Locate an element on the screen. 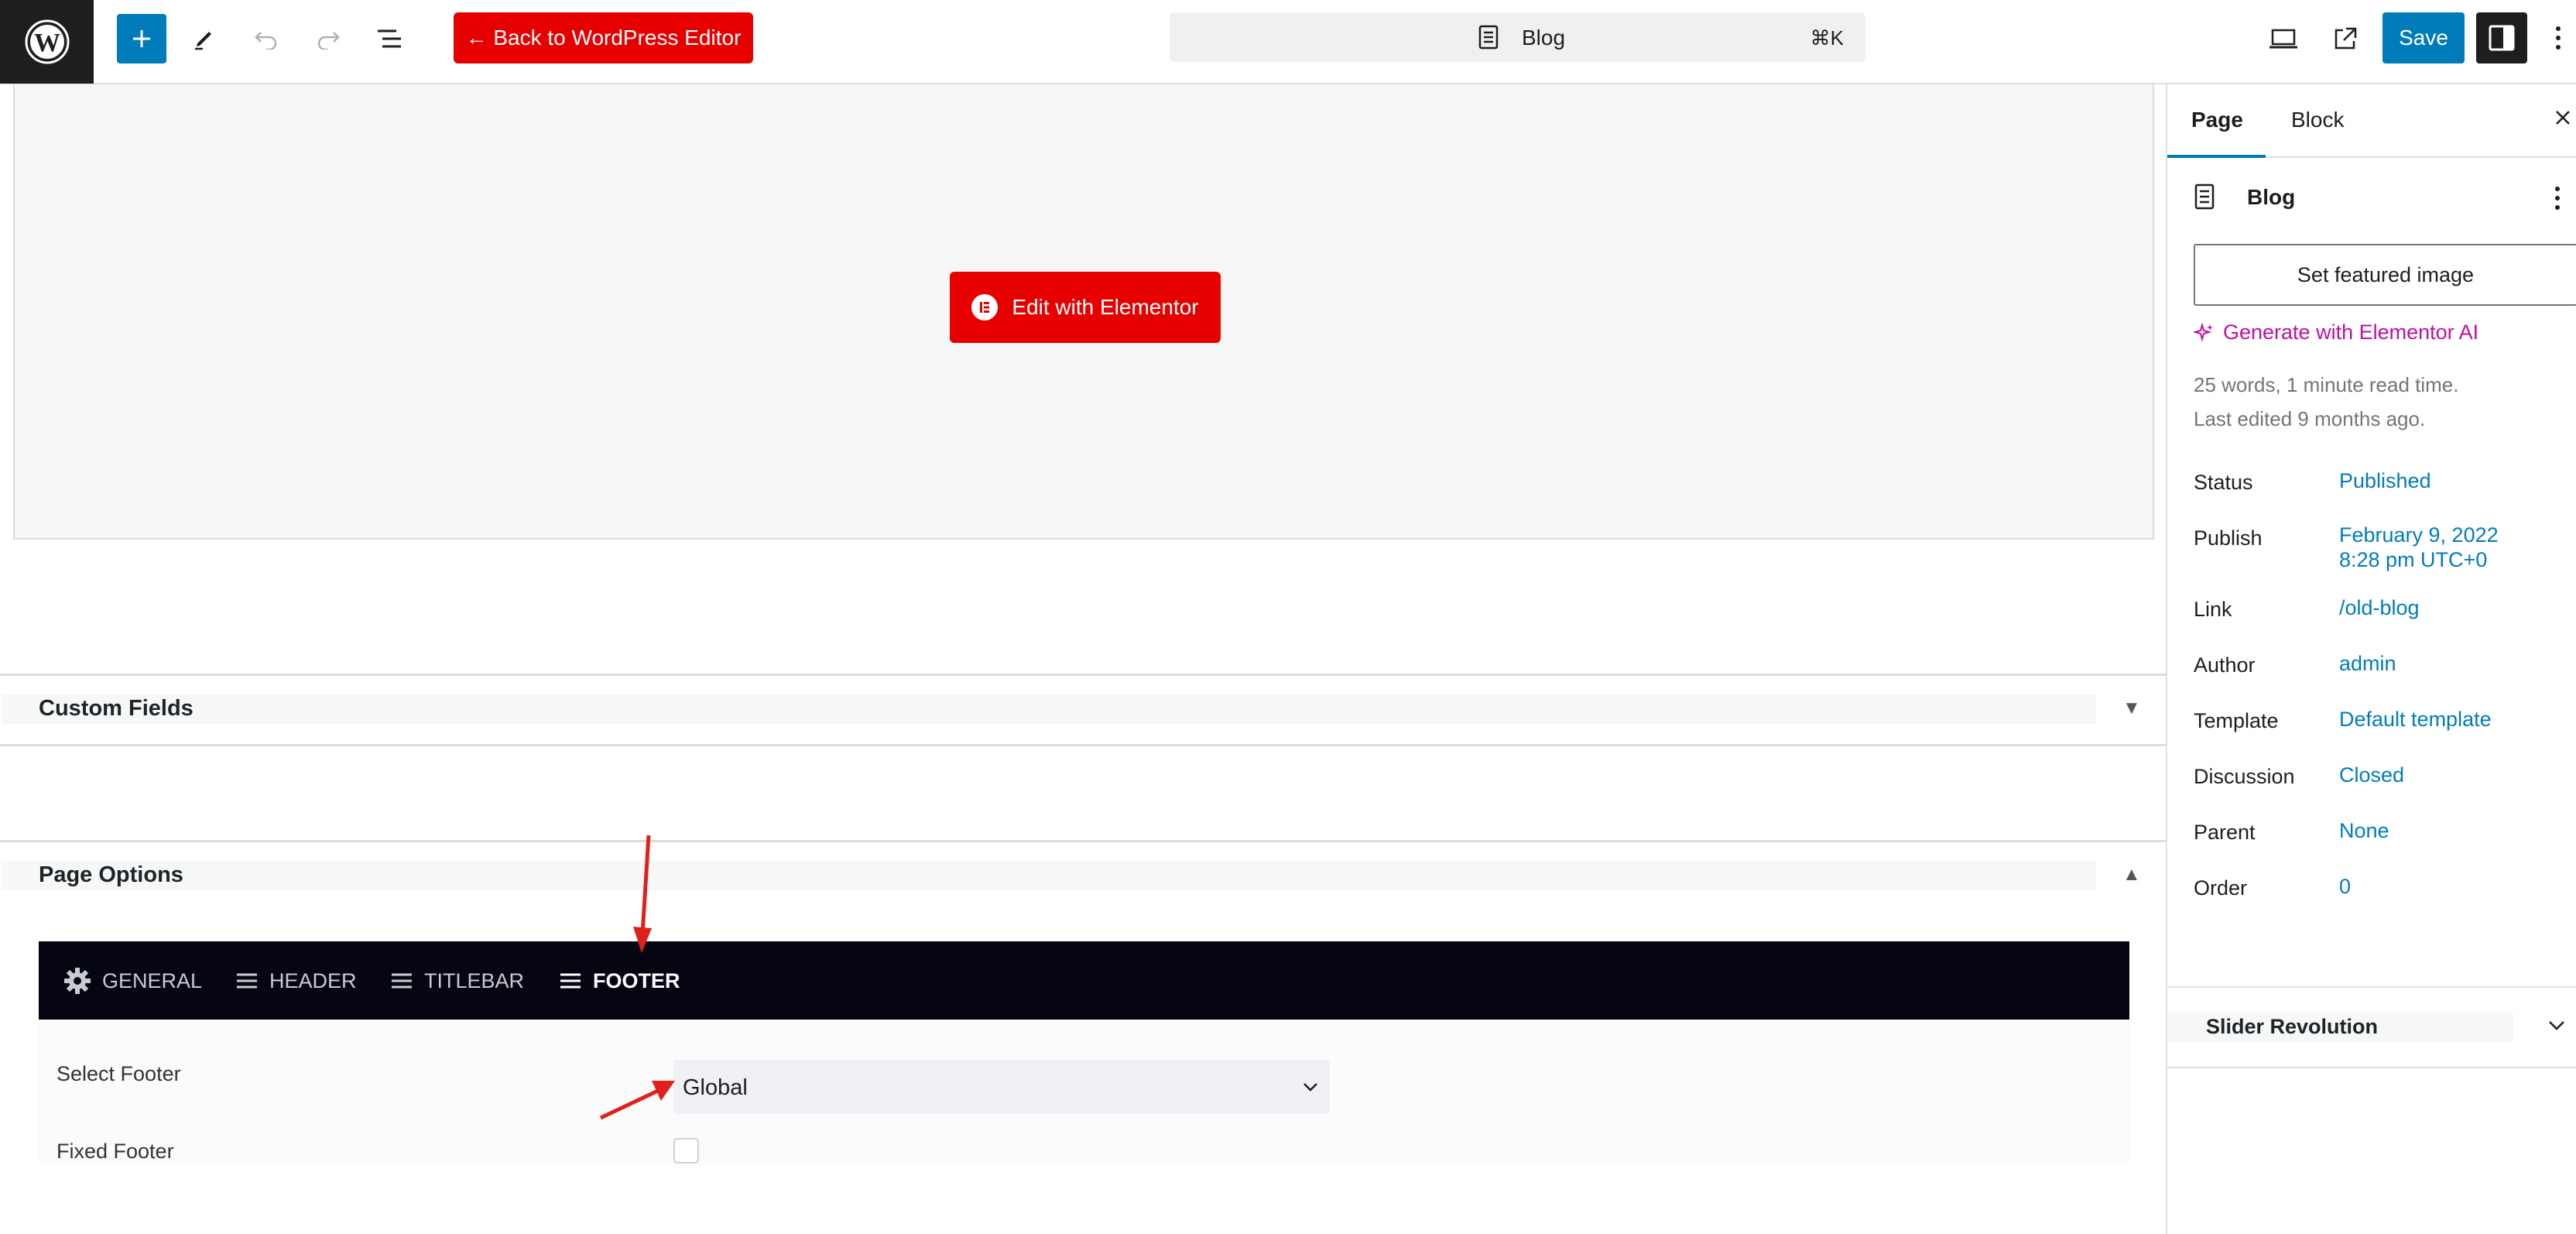  sidebar-tabs: Page Block is located at coordinates (2371, 121).